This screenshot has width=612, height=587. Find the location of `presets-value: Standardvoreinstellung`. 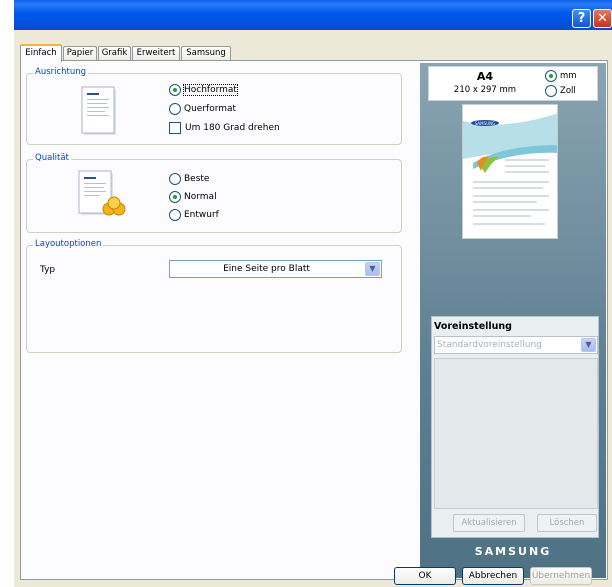

presets-value: Standardvoreinstellung is located at coordinates (489, 345).